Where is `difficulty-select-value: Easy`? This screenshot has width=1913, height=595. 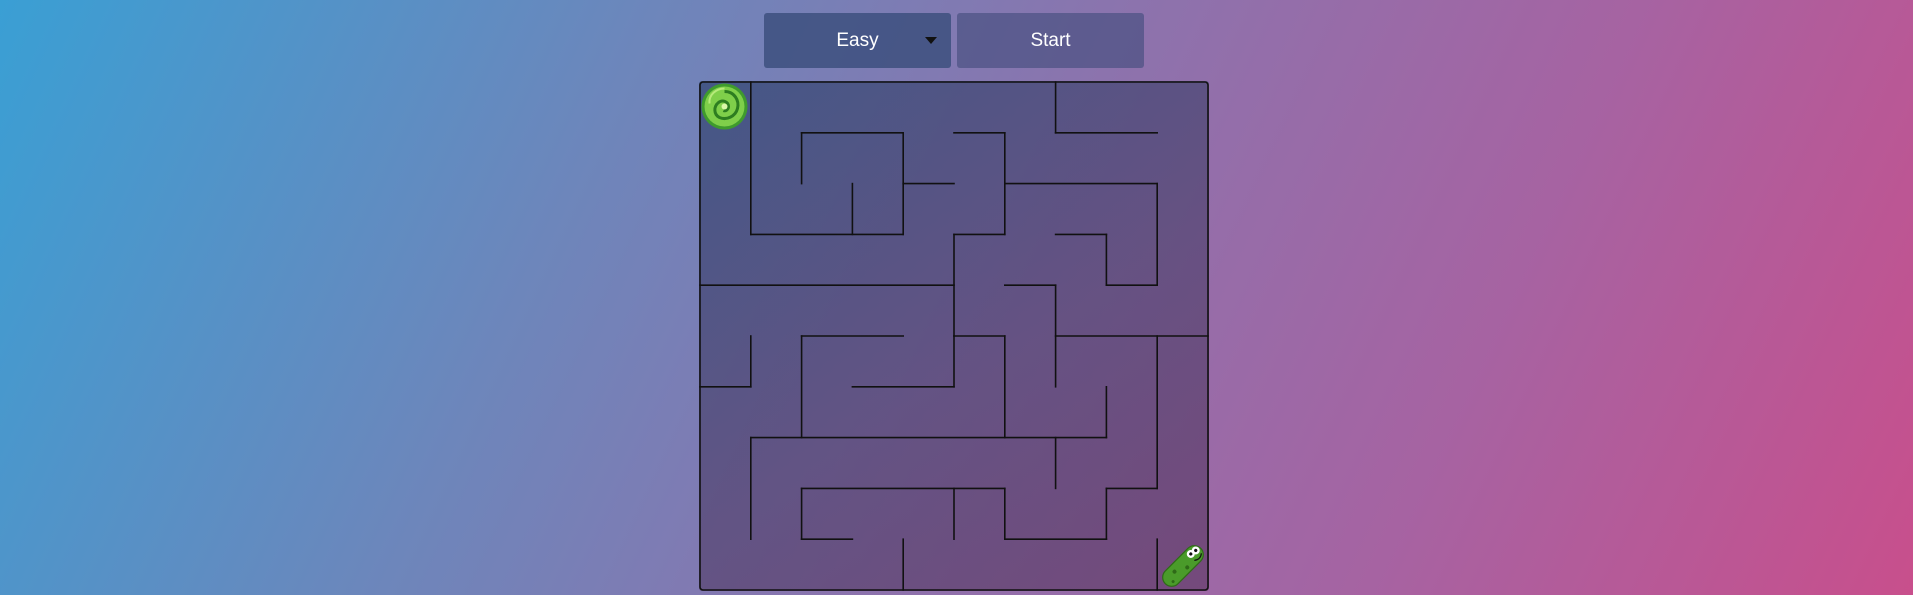 difficulty-select-value: Easy is located at coordinates (857, 40).